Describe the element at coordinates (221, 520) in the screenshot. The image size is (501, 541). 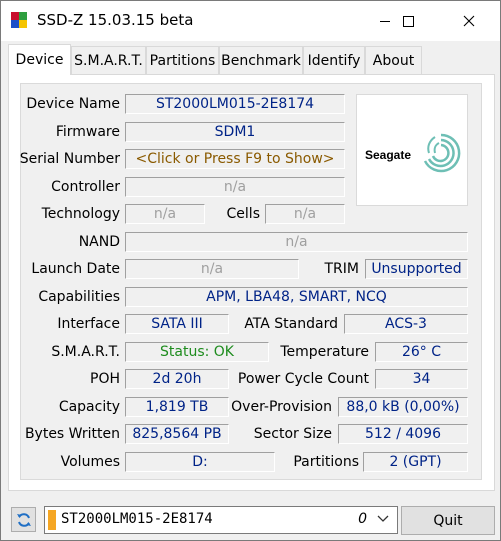
I see `drive-select-dropdown: ST2000LM015-2E8174 0` at that location.